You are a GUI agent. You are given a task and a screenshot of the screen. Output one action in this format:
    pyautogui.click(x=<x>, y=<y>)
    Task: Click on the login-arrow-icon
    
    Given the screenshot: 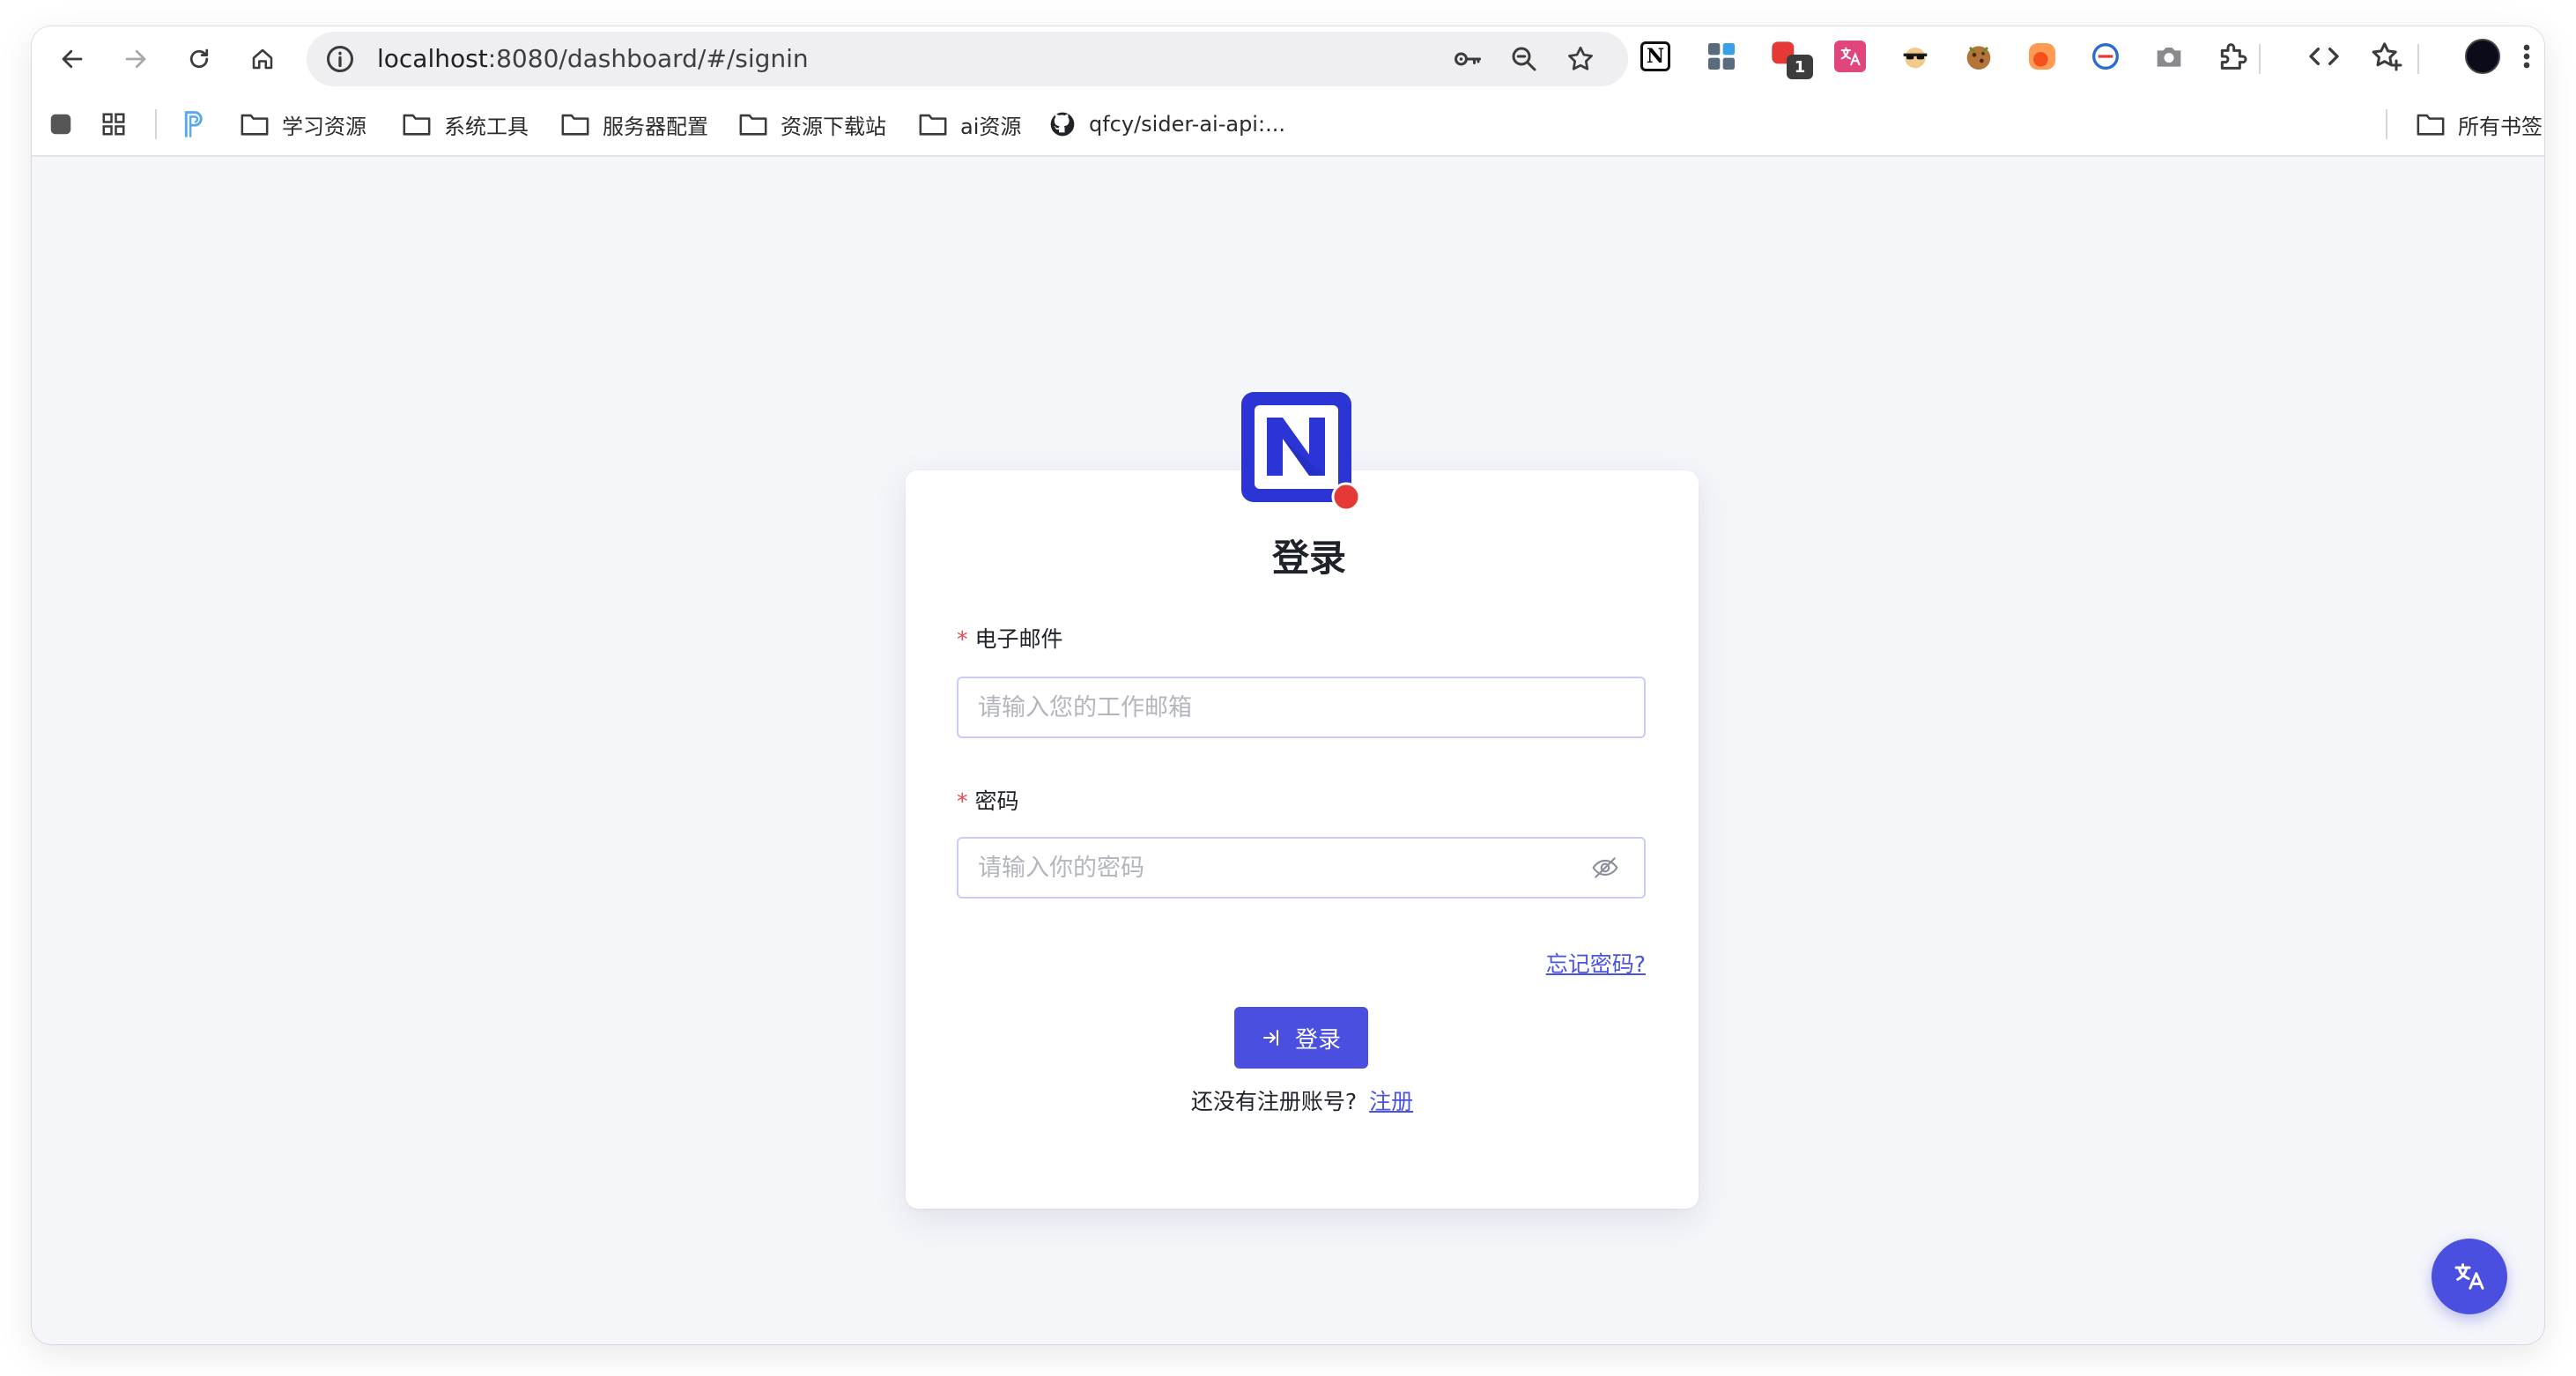 What is the action you would take?
    pyautogui.click(x=1270, y=1038)
    